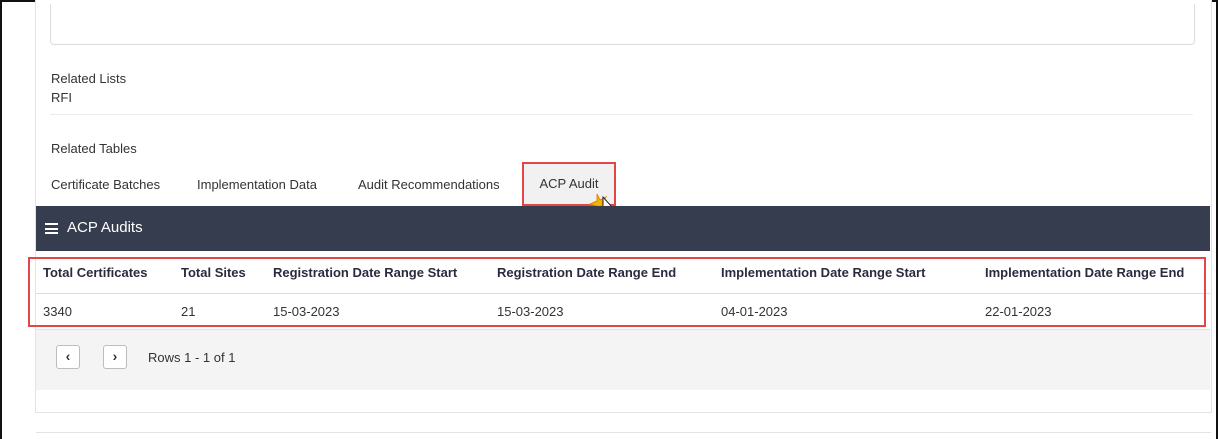 Image resolution: width=1218 pixels, height=439 pixels. What do you see at coordinates (530, 311) in the screenshot?
I see `cell-registration-end: 15-03-2023` at bounding box center [530, 311].